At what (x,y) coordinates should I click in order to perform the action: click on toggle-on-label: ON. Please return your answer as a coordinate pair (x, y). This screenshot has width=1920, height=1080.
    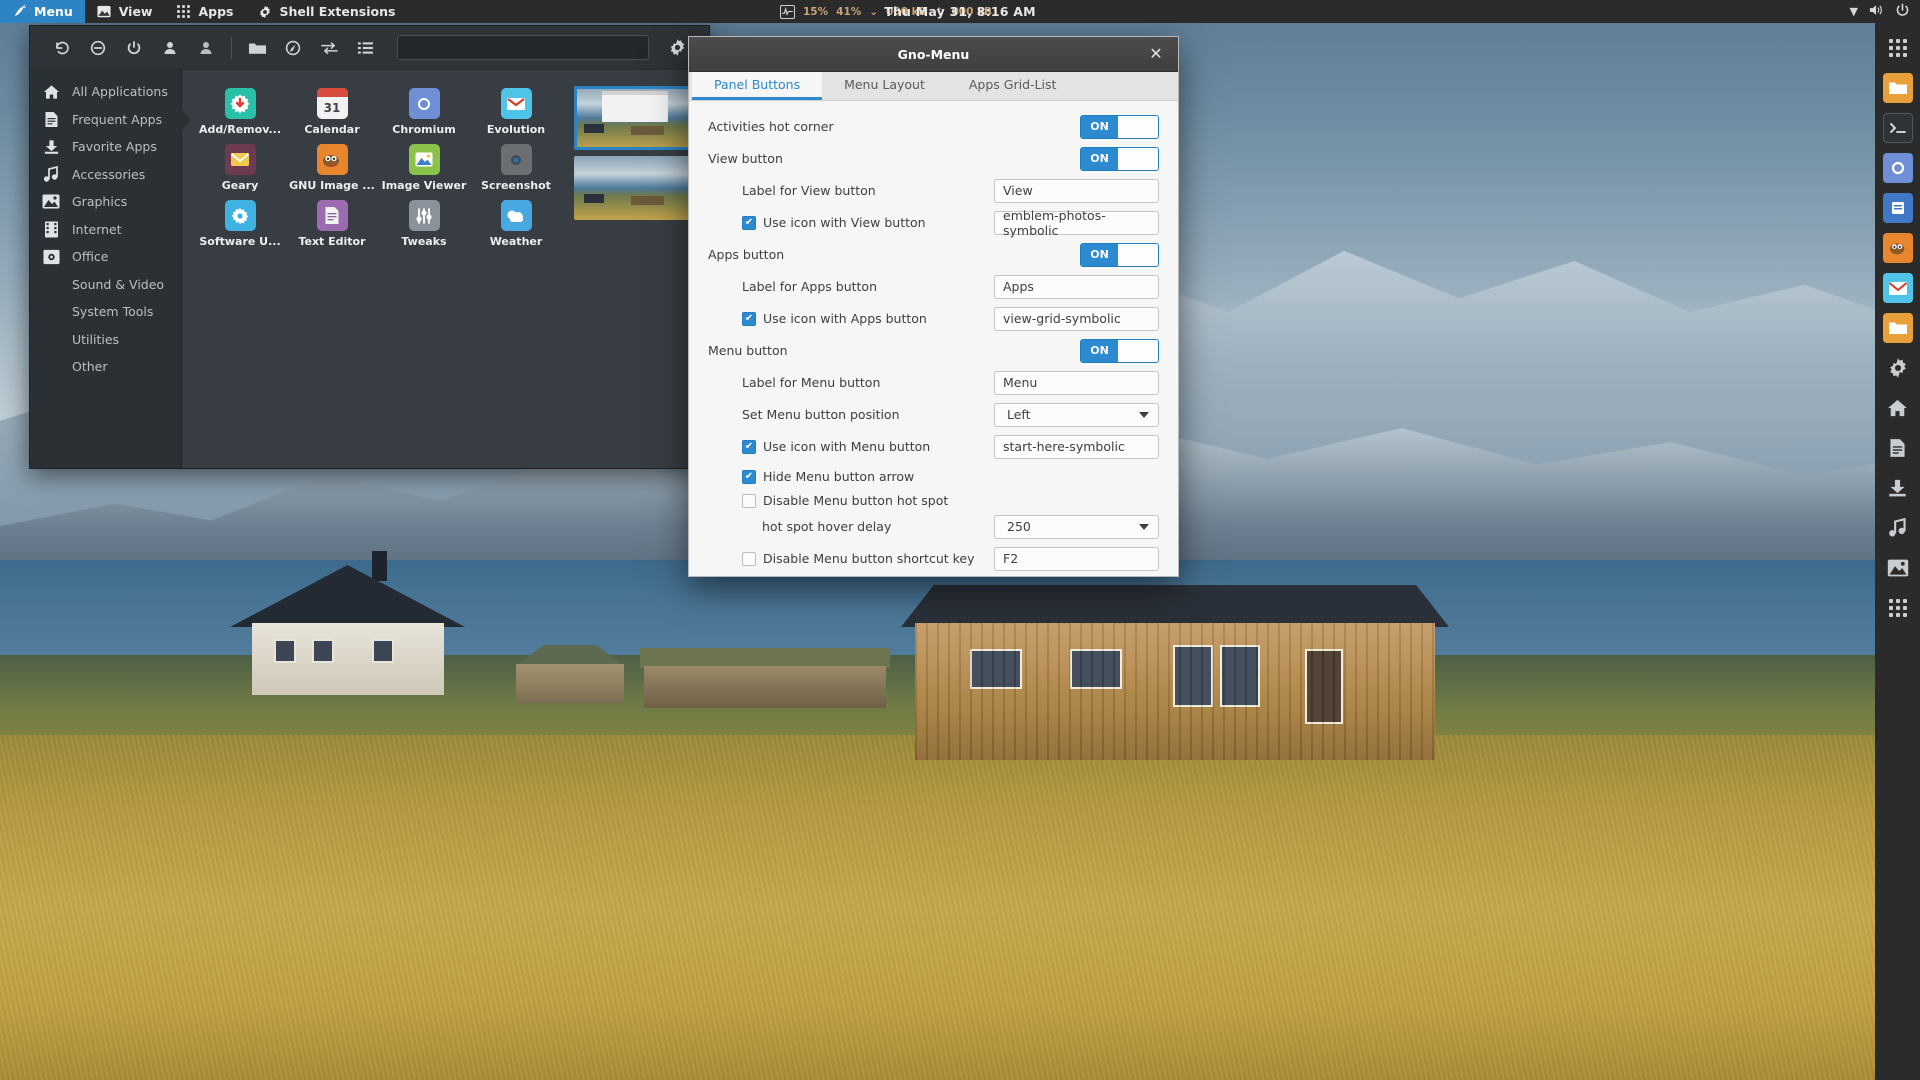
    Looking at the image, I should click on (1099, 158).